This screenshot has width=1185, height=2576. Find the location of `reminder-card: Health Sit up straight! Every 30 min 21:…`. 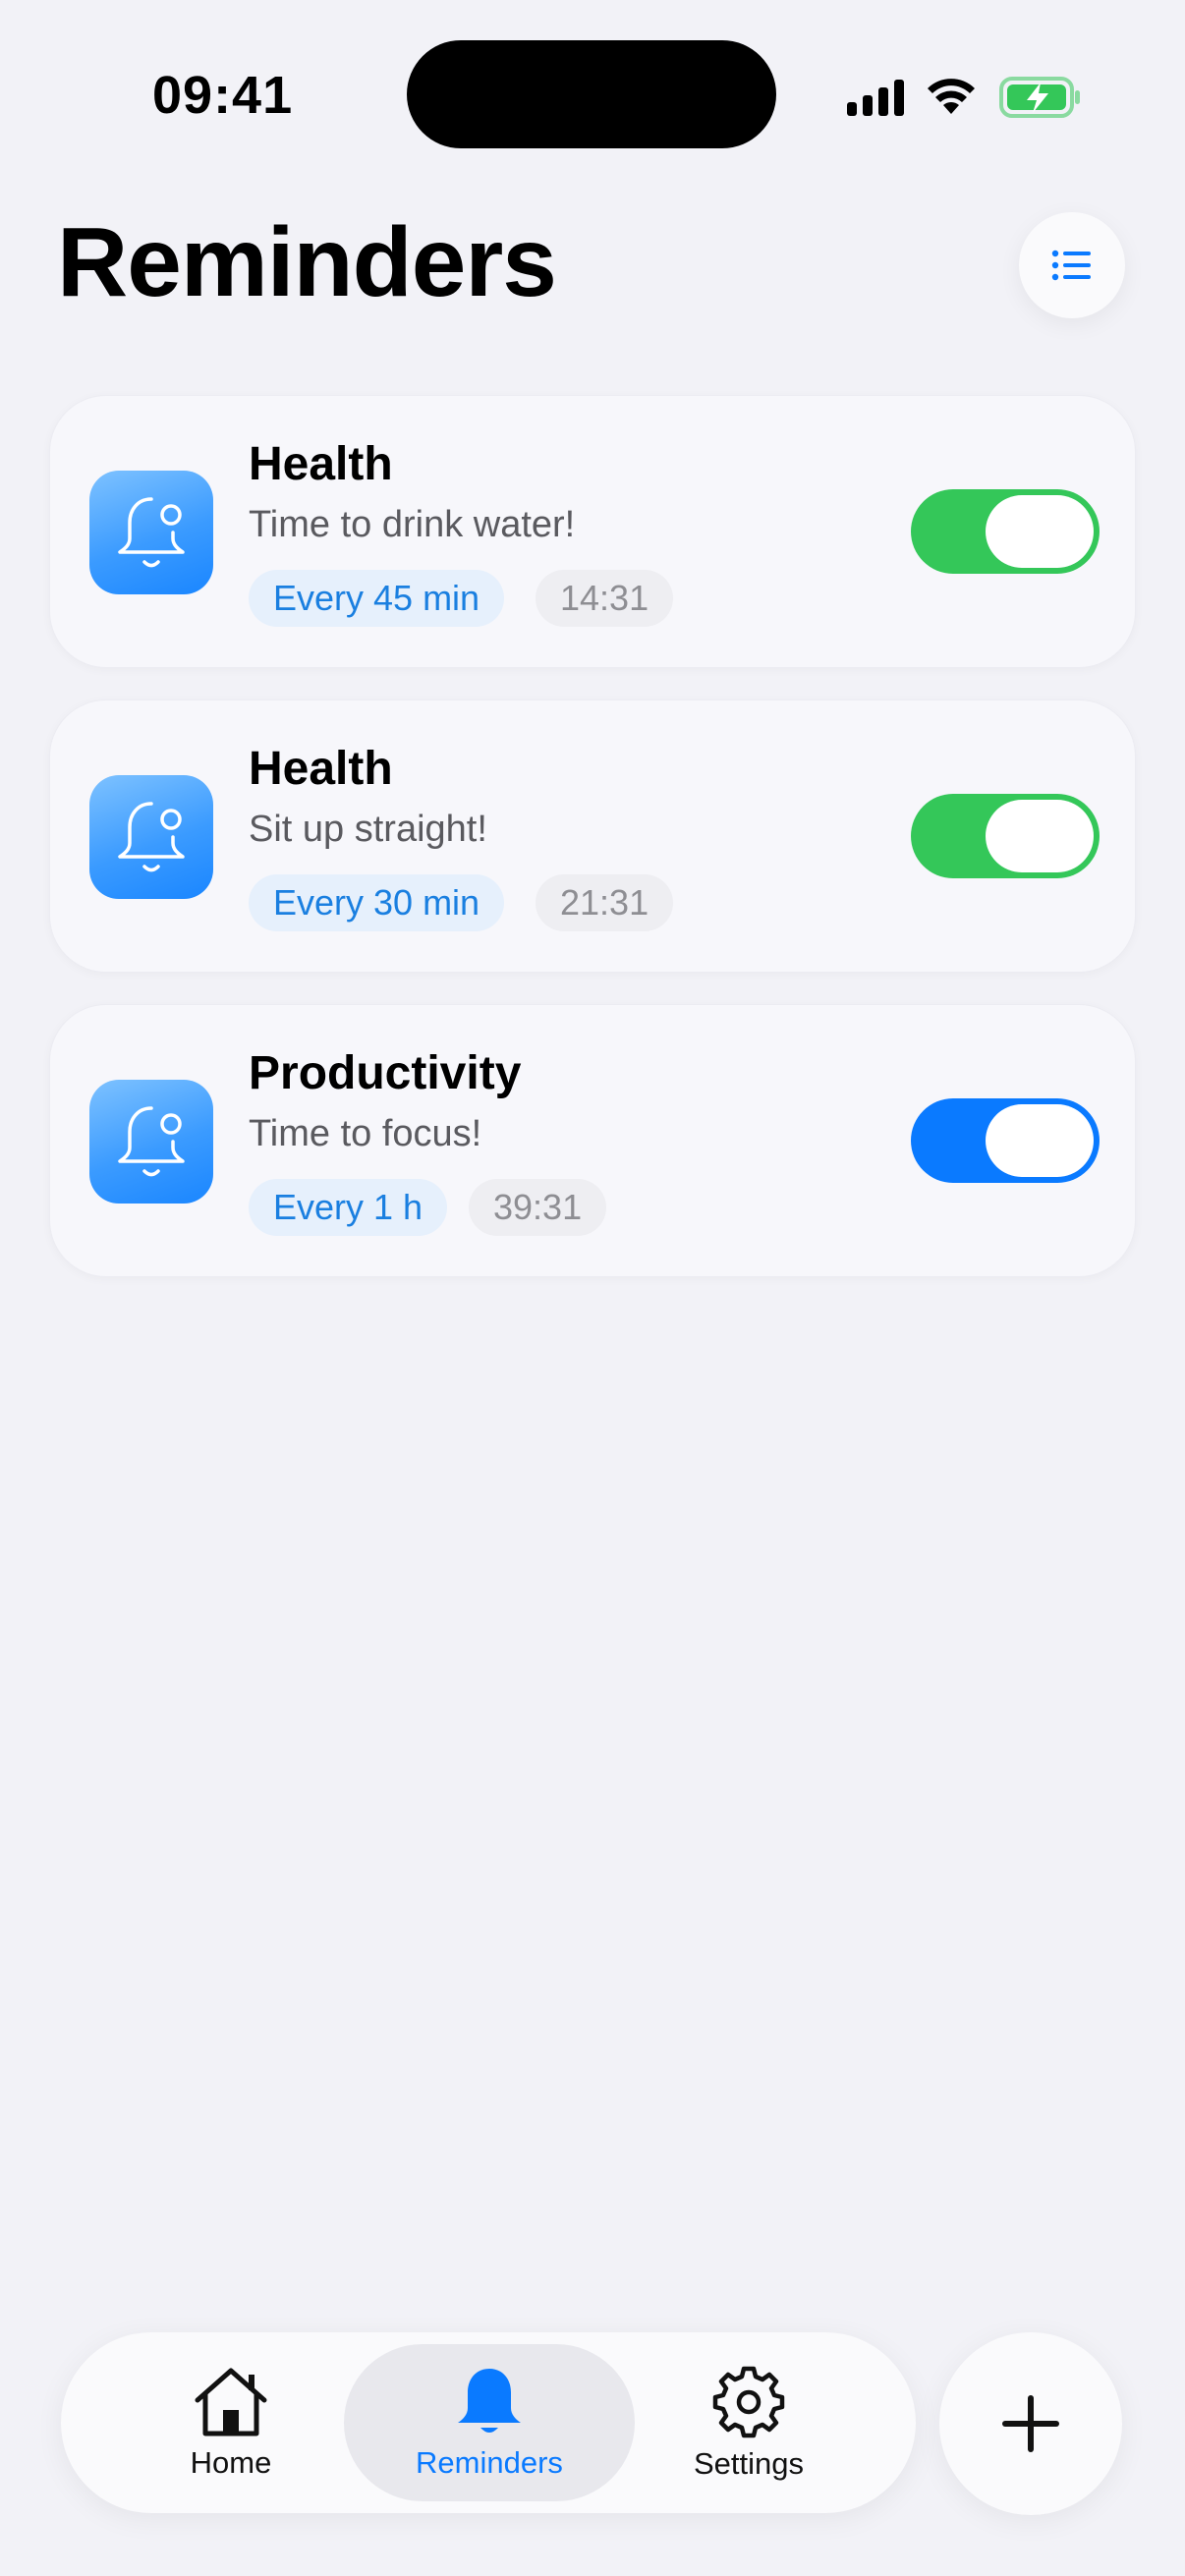

reminder-card: Health Sit up straight! Every 30 min 21:… is located at coordinates (592, 836).